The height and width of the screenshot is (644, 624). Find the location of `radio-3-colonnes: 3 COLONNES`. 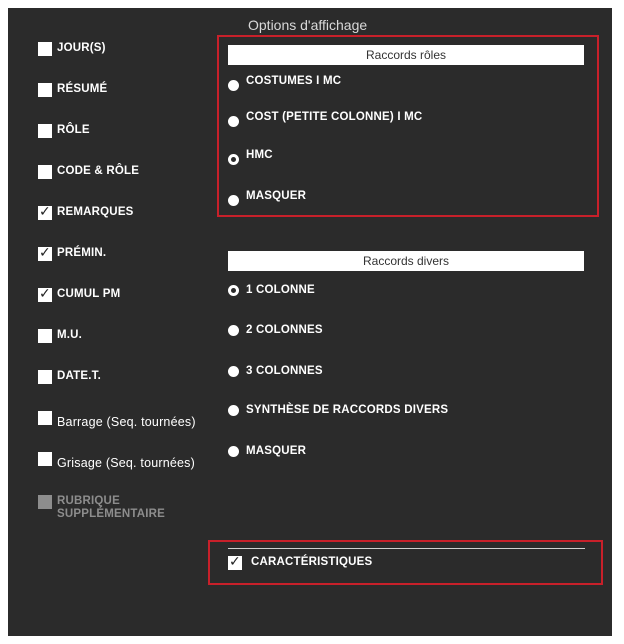

radio-3-colonnes: 3 COLONNES is located at coordinates (275, 371).